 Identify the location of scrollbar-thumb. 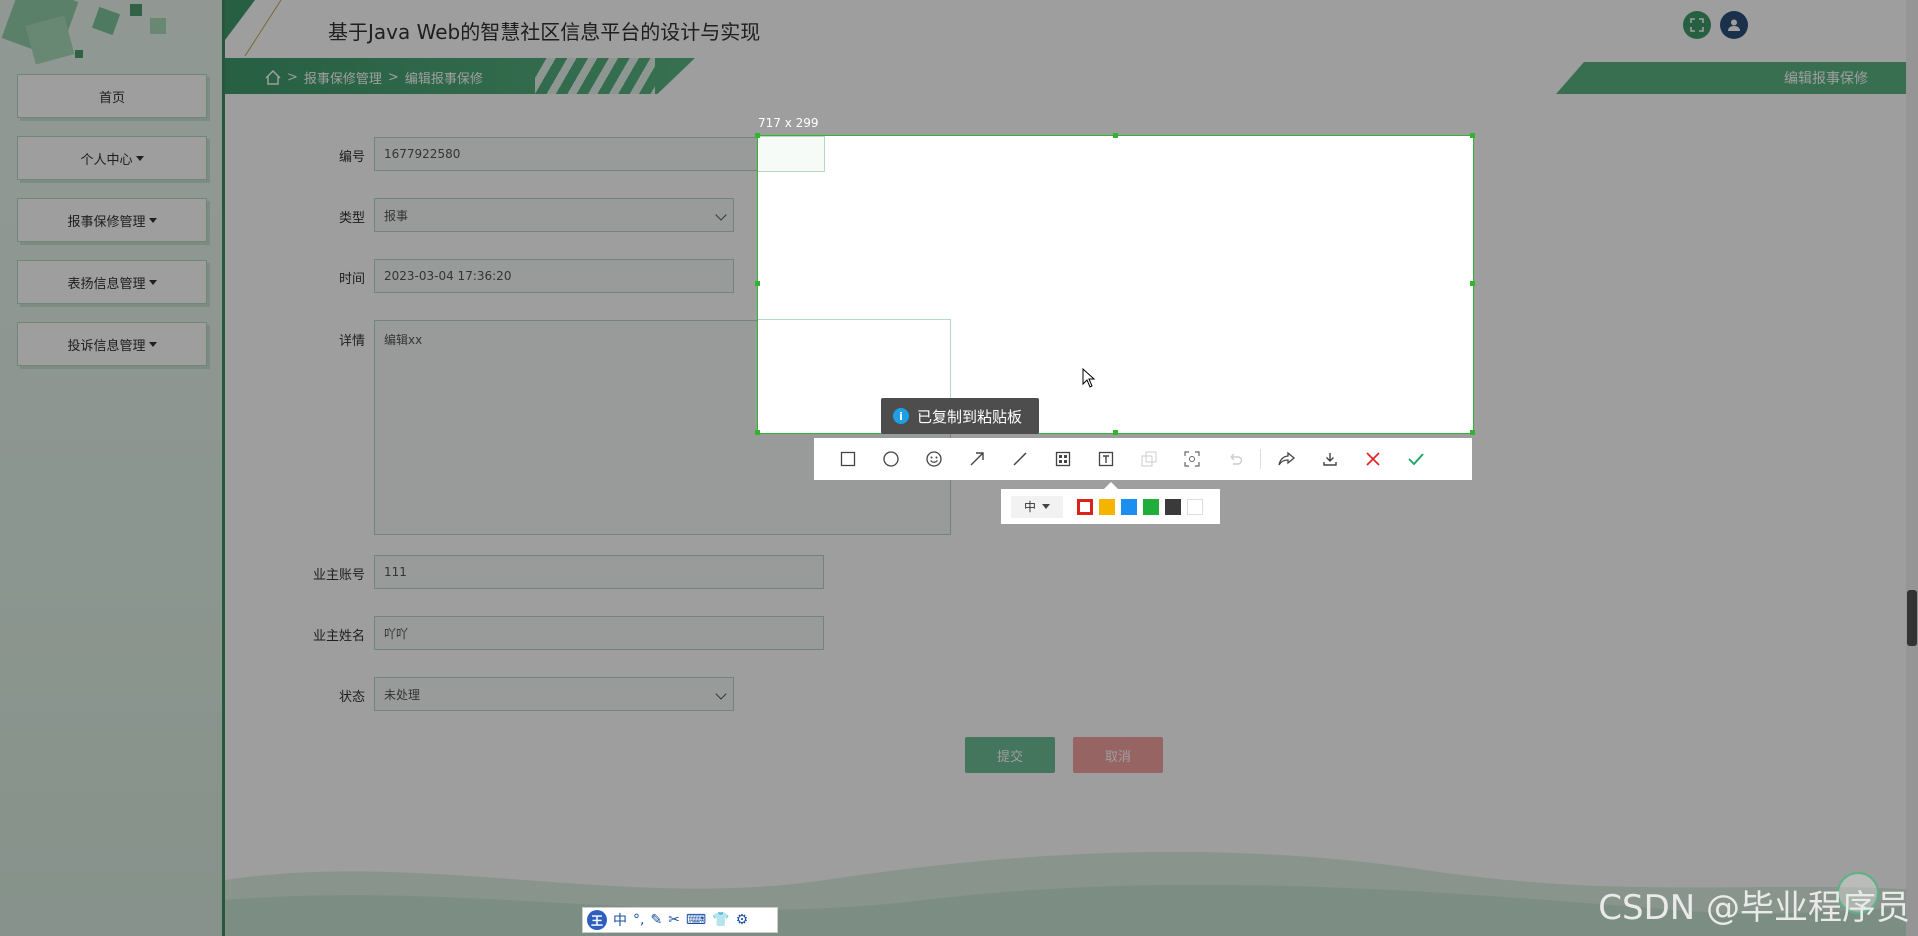
(1912, 618).